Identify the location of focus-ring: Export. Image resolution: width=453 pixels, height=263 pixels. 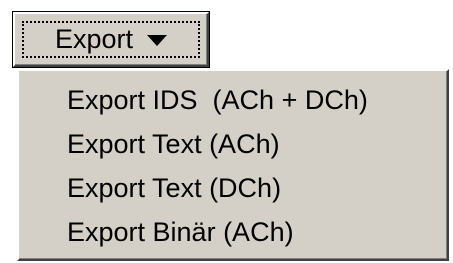
(111, 39).